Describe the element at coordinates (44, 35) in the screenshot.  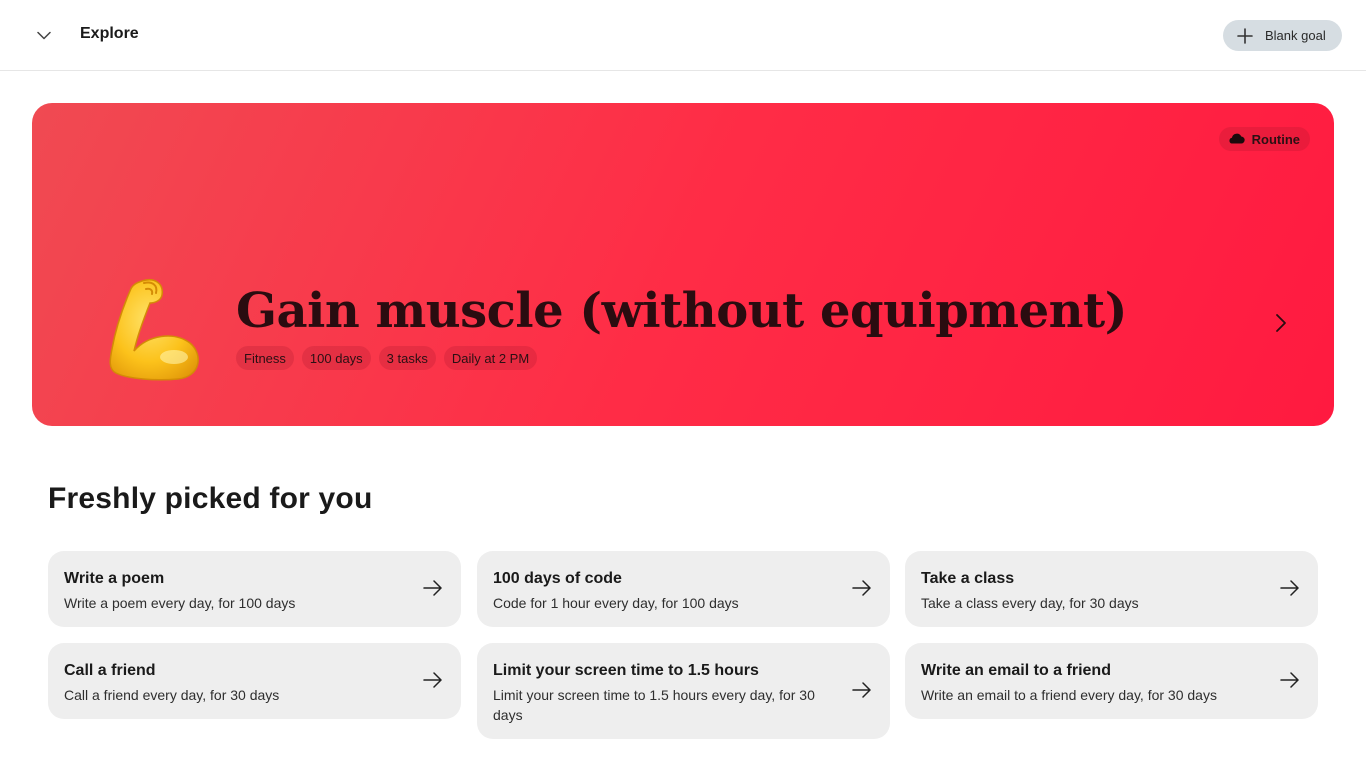
I see `chevron-down-icon` at that location.